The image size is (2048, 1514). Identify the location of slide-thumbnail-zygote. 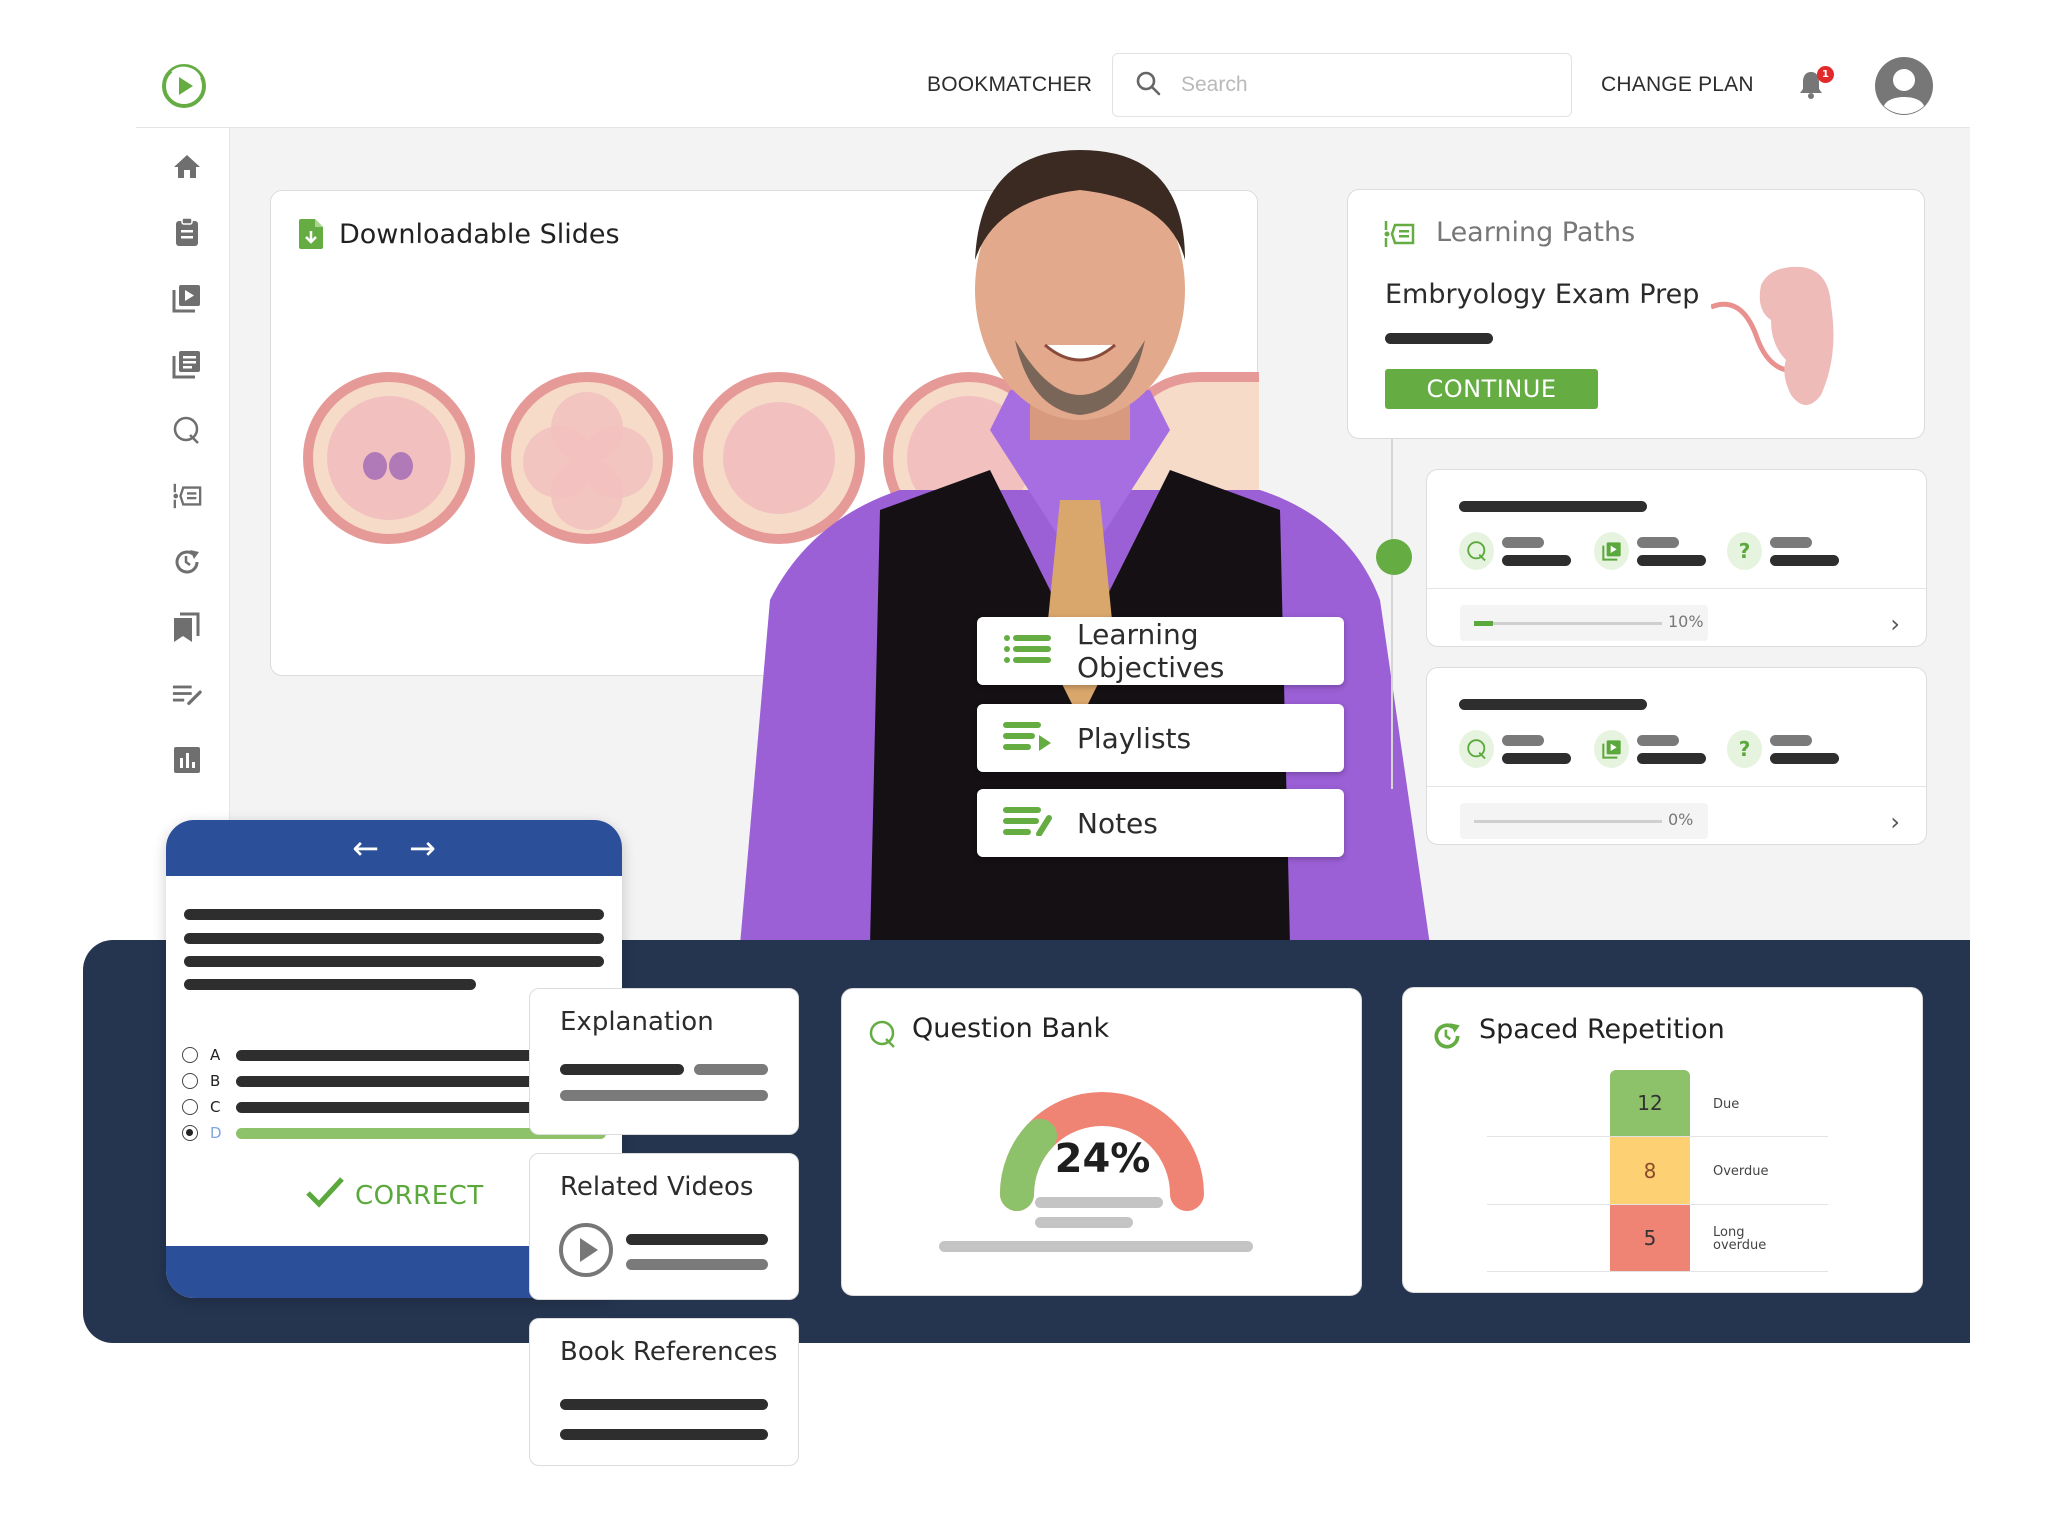
(389, 458).